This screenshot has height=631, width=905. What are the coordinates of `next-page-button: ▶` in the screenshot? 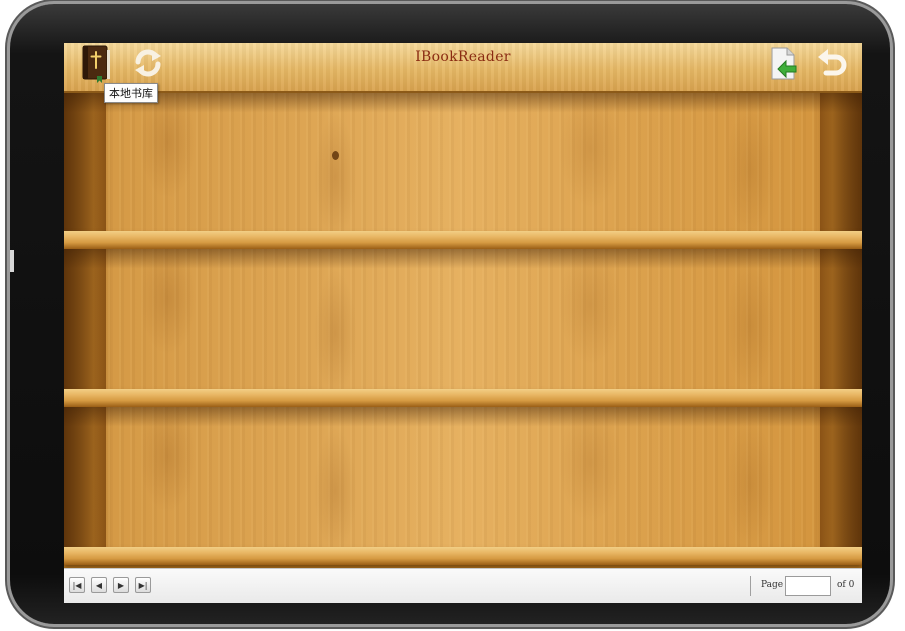 It's located at (121, 585).